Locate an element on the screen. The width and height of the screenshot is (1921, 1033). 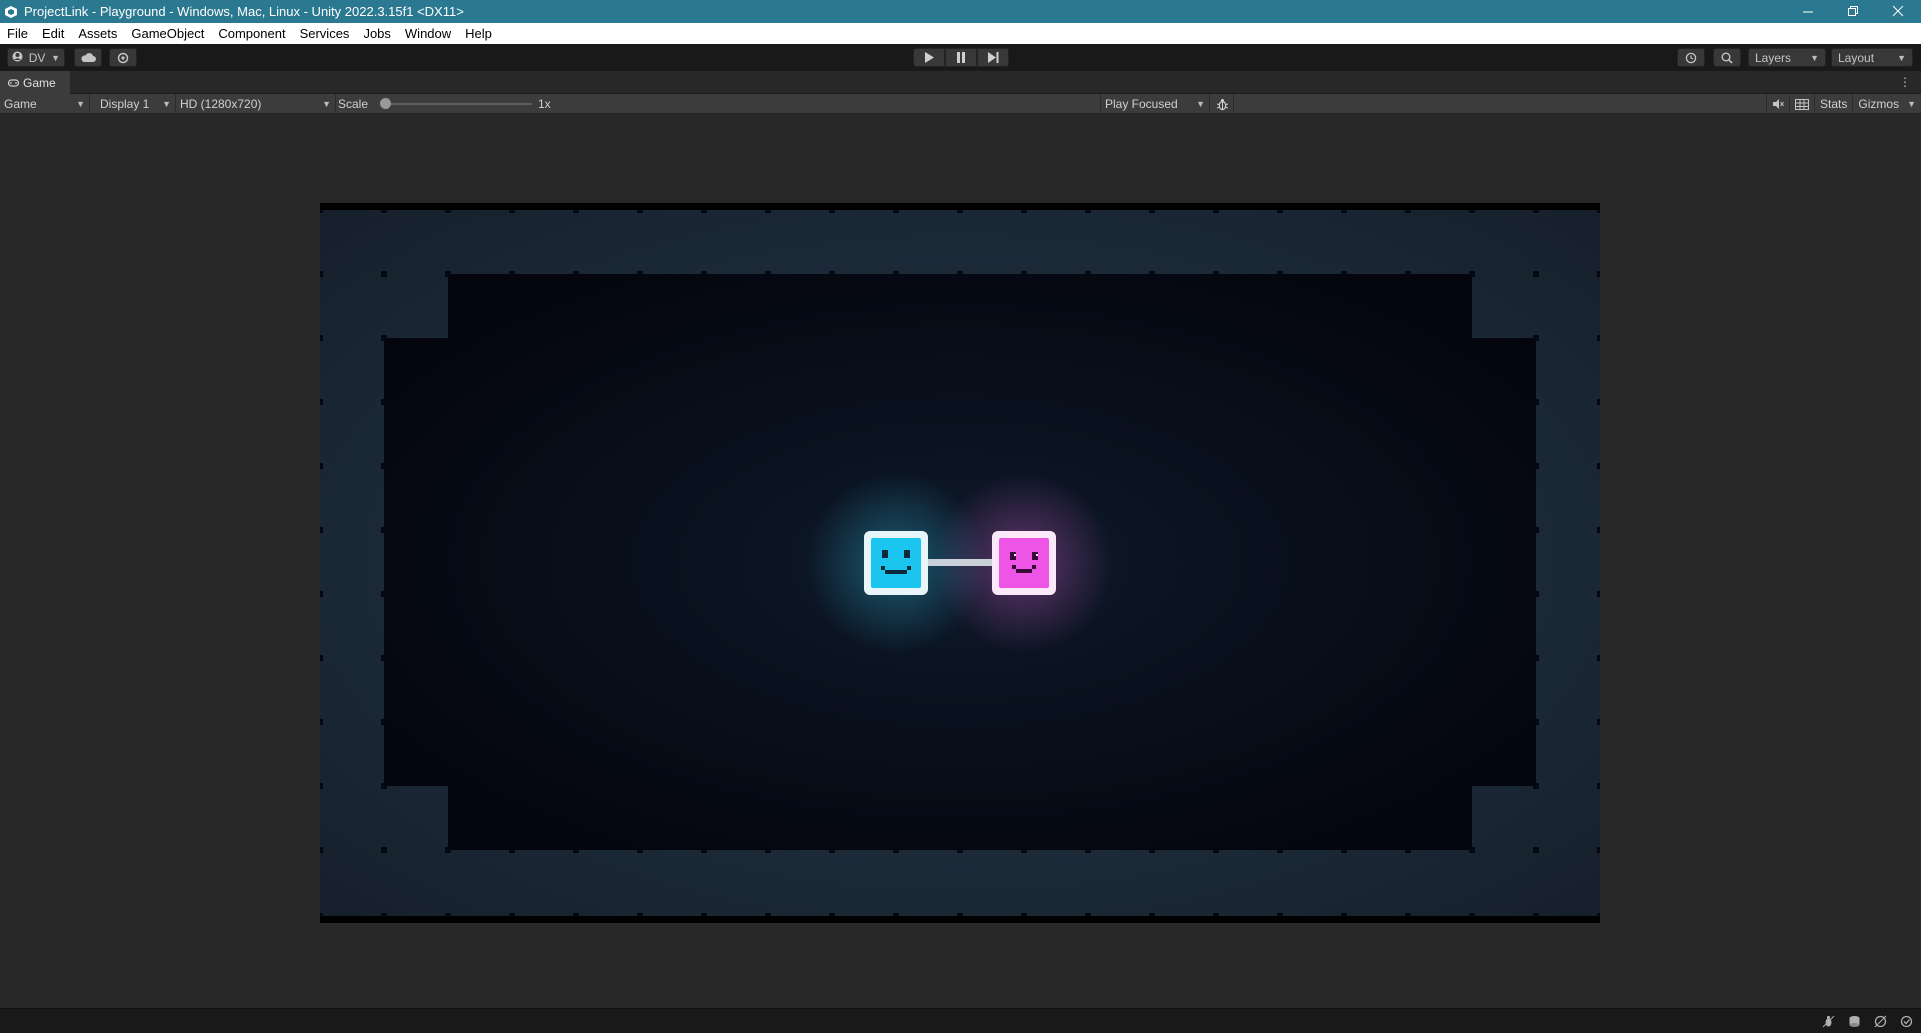
tab-game: Game is located at coordinates (35, 82).